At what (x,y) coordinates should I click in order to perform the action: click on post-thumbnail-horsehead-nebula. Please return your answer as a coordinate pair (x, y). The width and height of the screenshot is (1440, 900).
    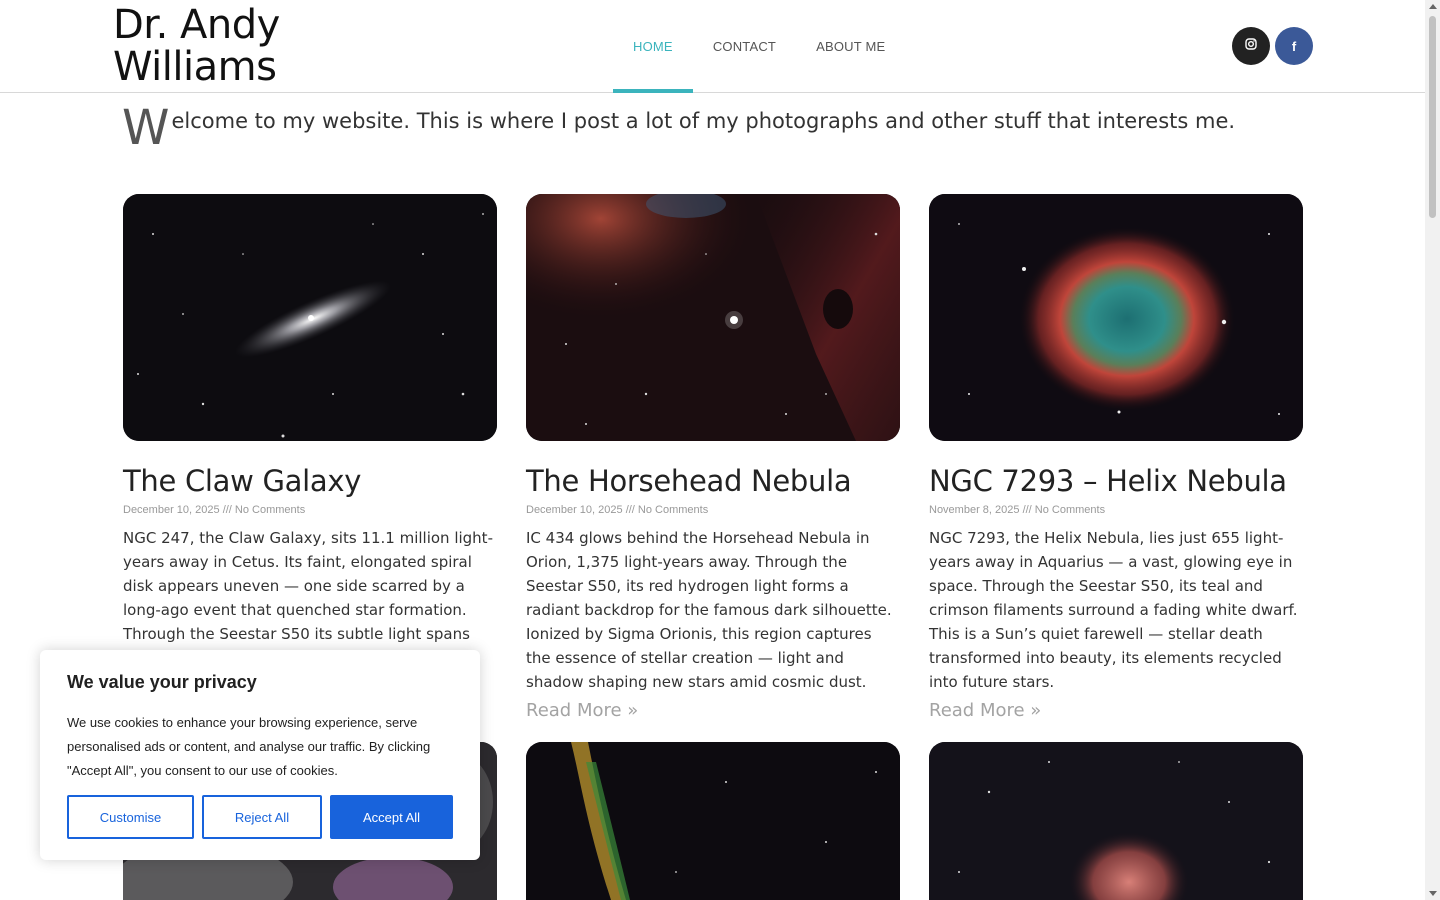
    Looking at the image, I should click on (713, 317).